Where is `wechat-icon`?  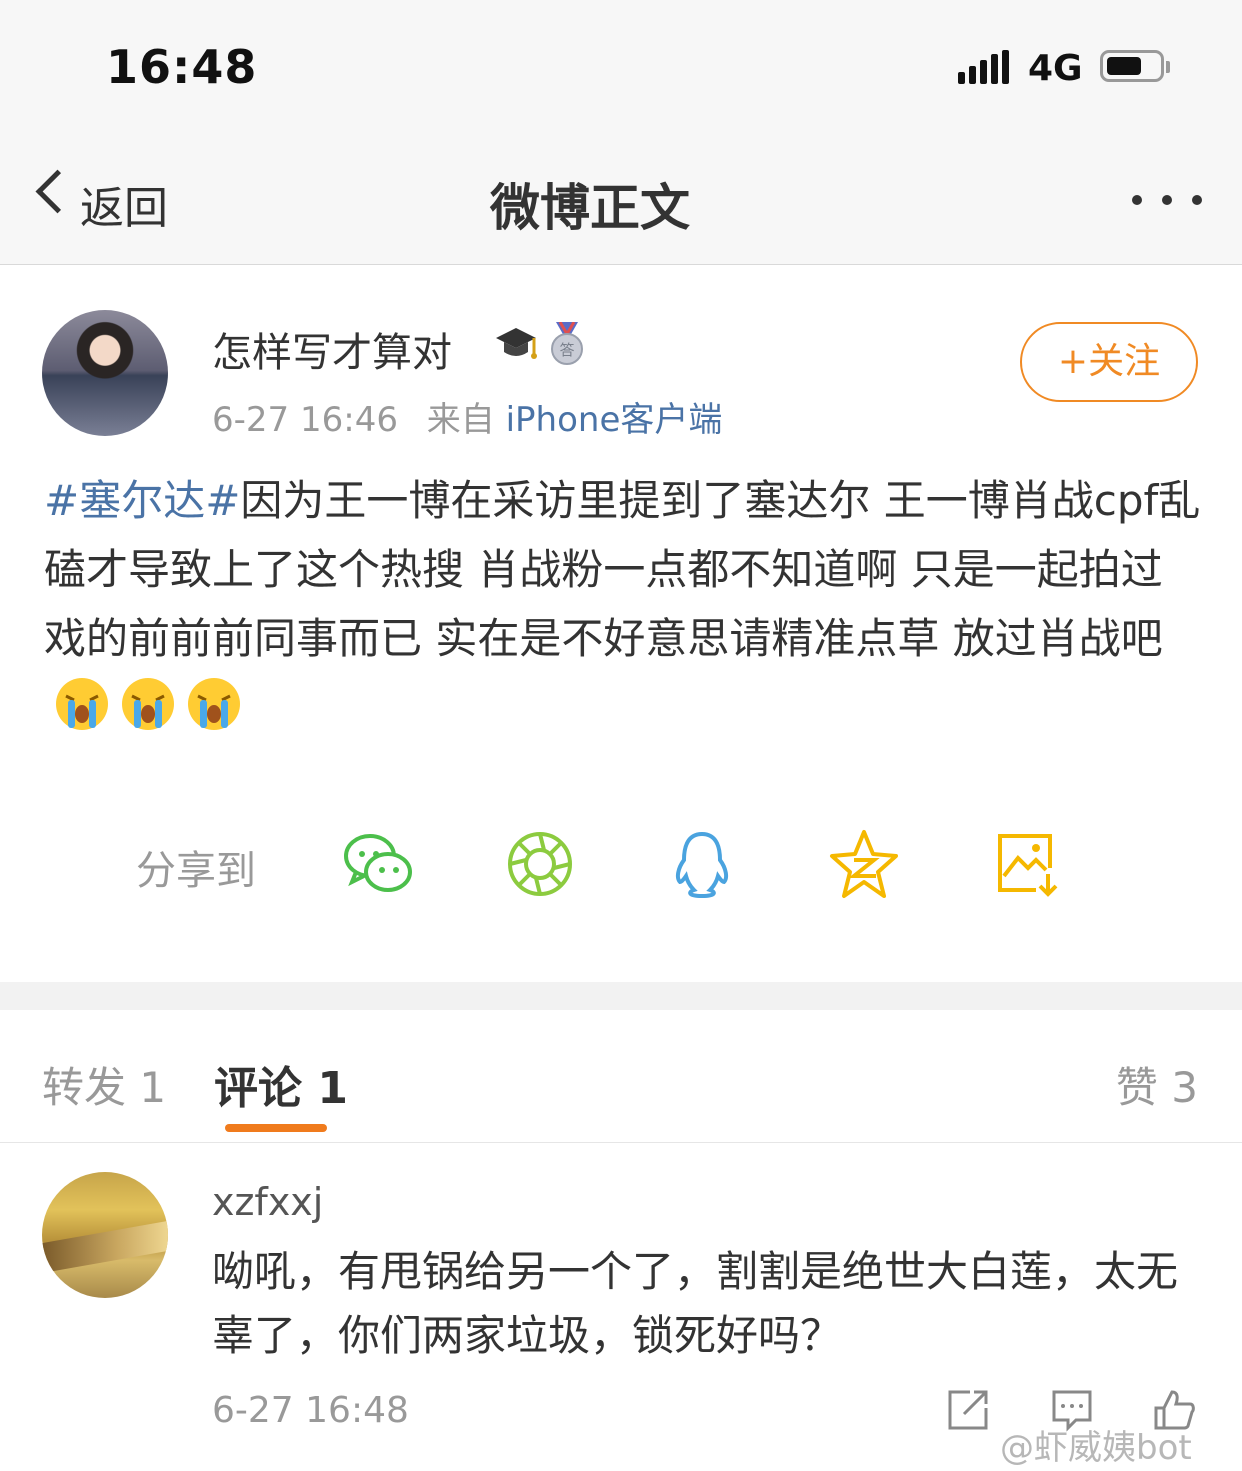
wechat-icon is located at coordinates (378, 864).